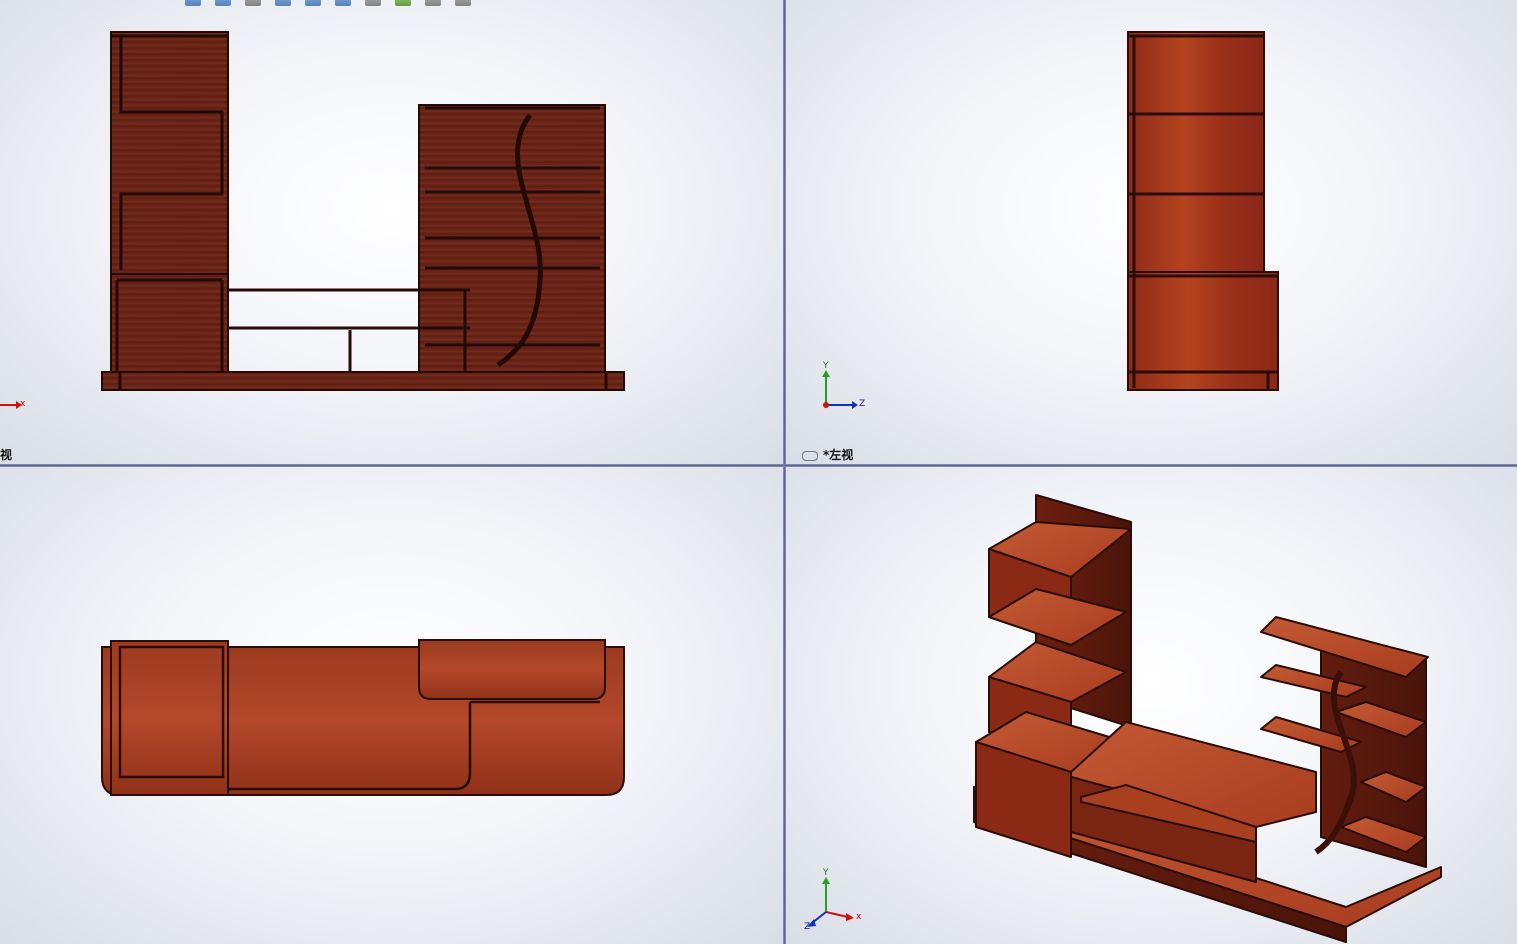 This screenshot has height=944, width=1517. I want to click on zoom-area-icon, so click(223, 3).